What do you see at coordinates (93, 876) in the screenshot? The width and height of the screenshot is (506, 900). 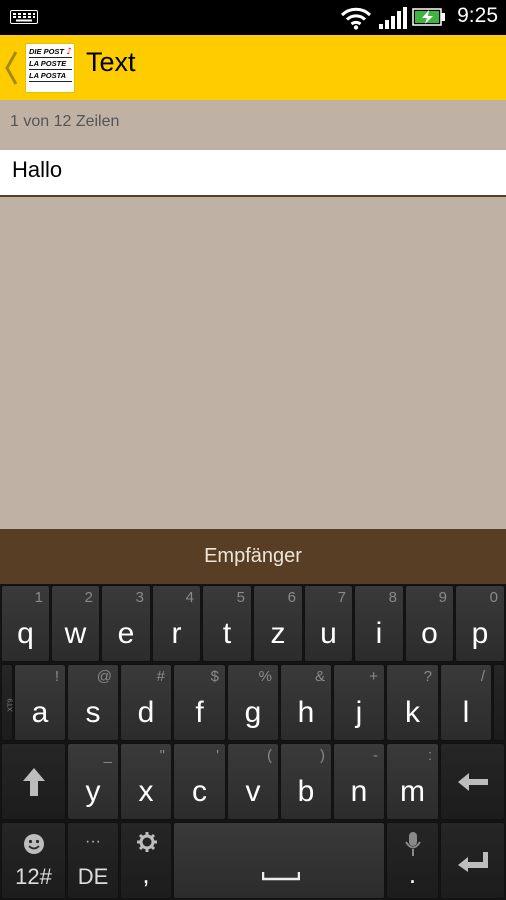 I see `language-key-label: DE` at bounding box center [93, 876].